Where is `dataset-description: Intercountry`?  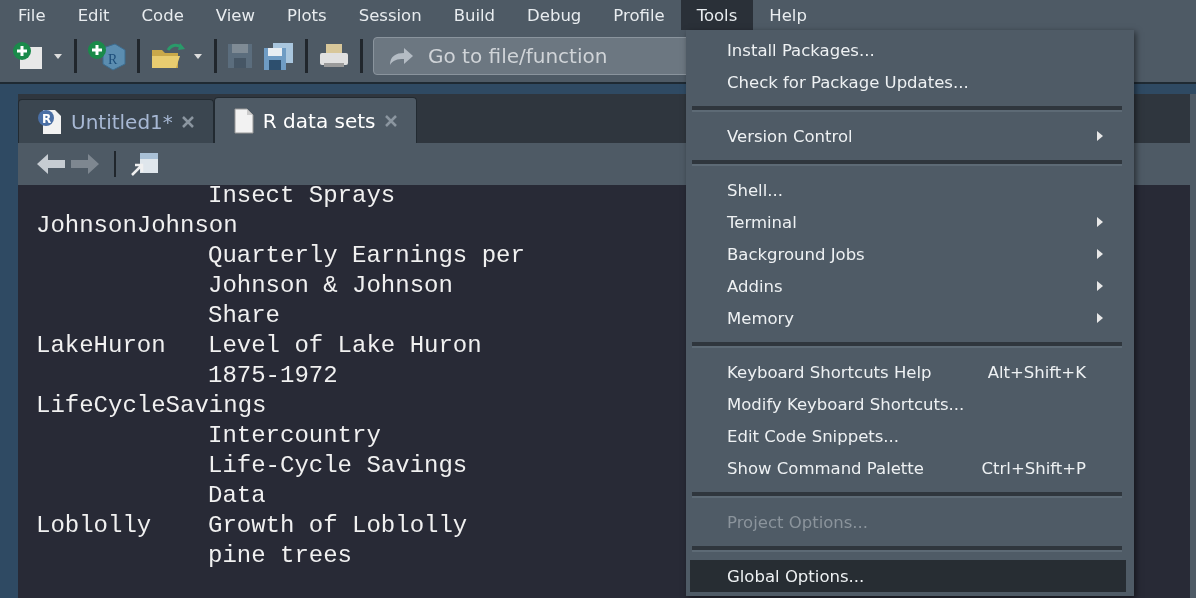 dataset-description: Intercountry is located at coordinates (294, 435).